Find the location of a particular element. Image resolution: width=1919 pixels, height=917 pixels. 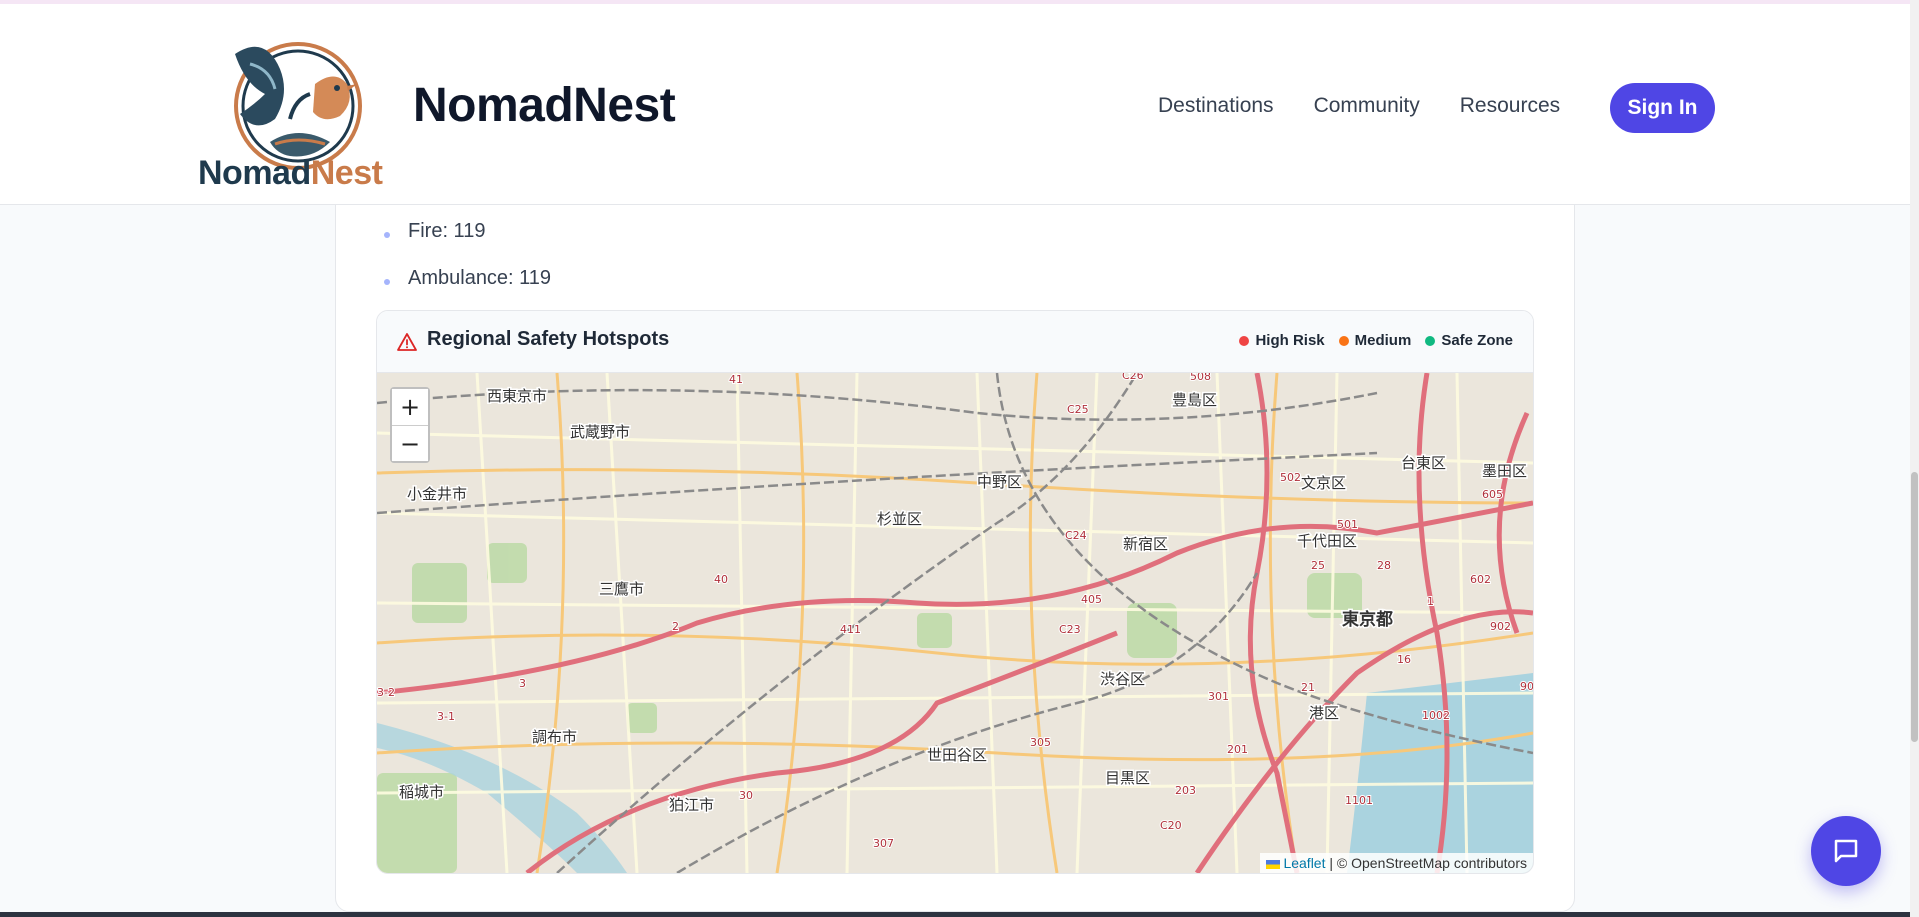

route-label: 21 is located at coordinates (1308, 687).